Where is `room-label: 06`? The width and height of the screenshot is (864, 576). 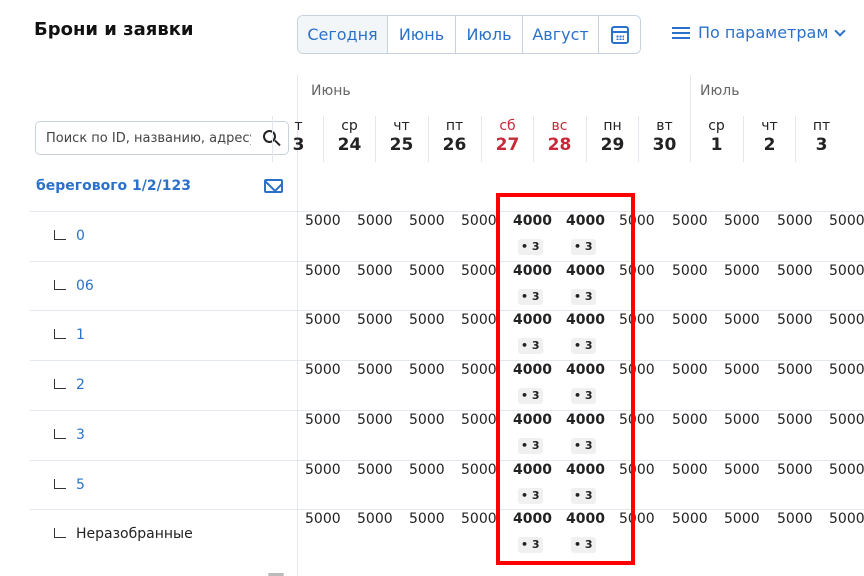 room-label: 06 is located at coordinates (85, 286).